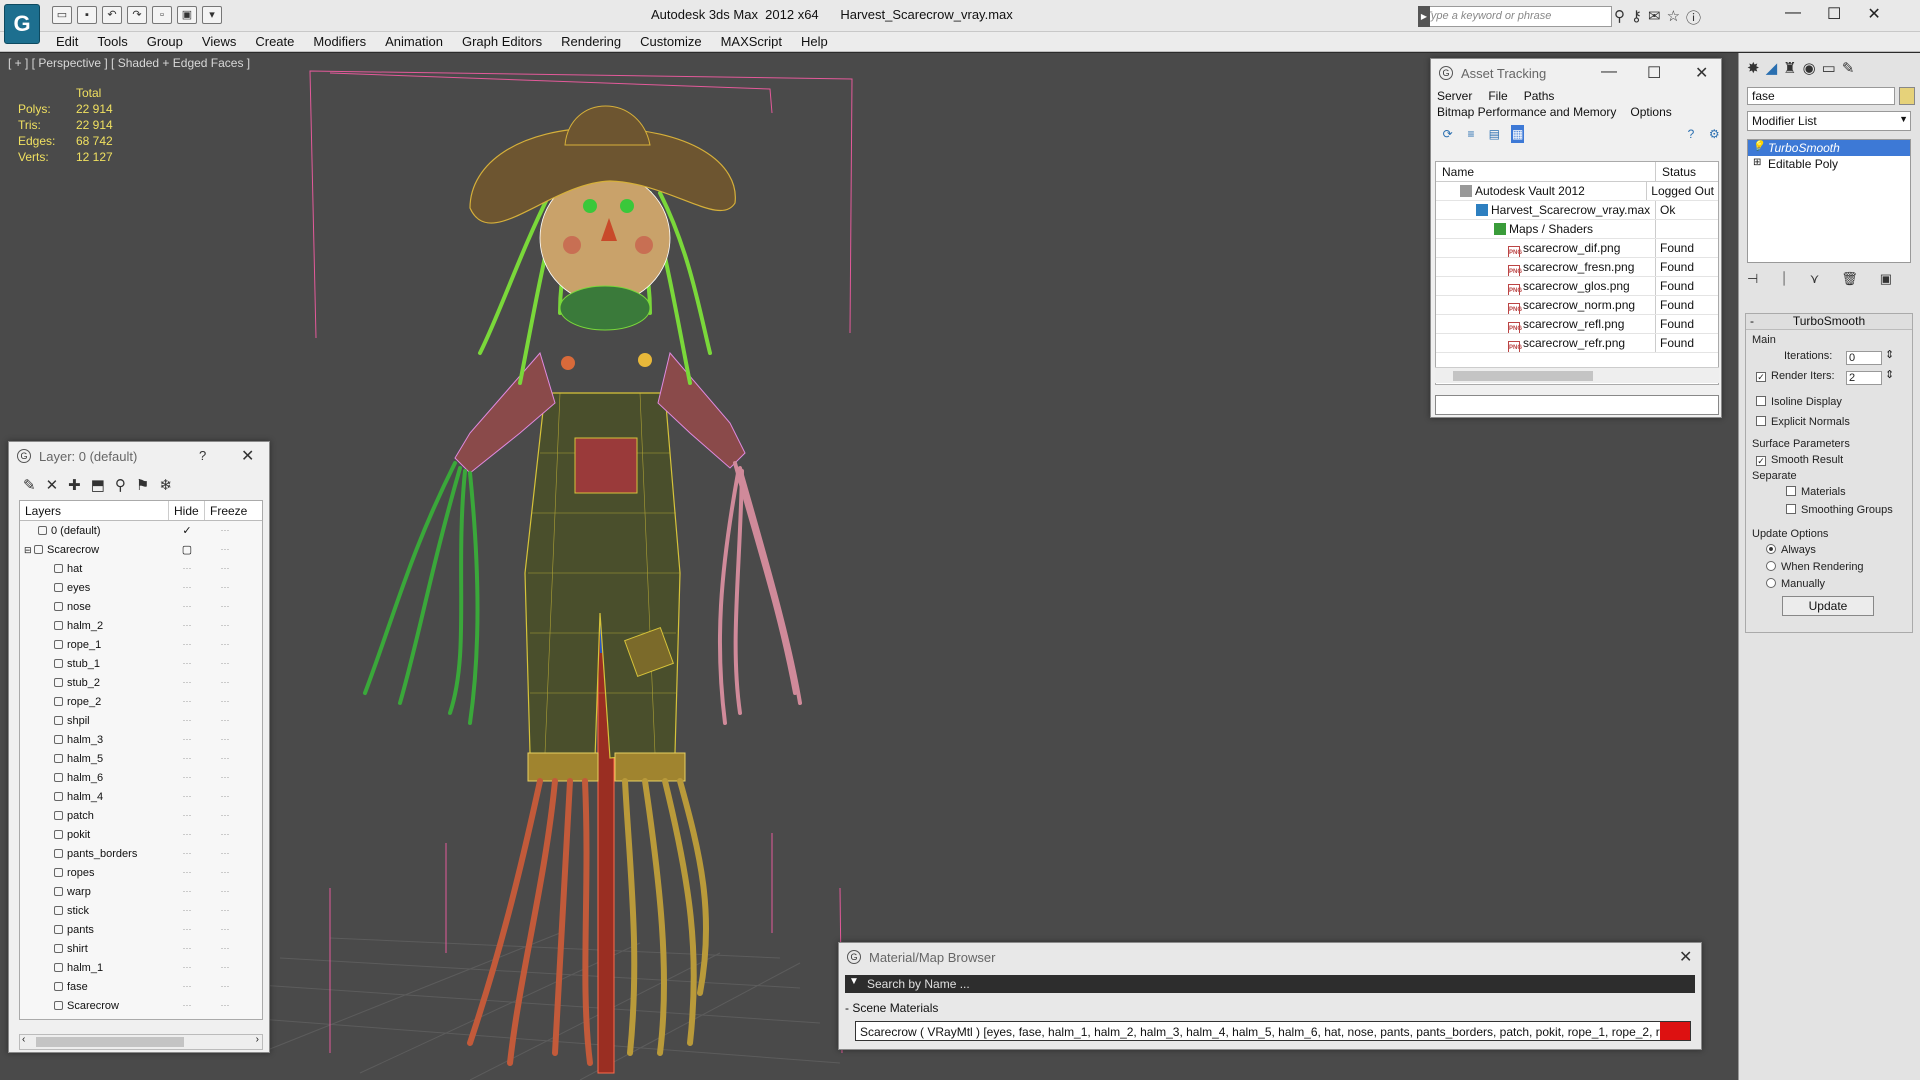  What do you see at coordinates (1829, 148) in the screenshot?
I see `stack-item-turbosmooth: 💡 TurboSmooth` at bounding box center [1829, 148].